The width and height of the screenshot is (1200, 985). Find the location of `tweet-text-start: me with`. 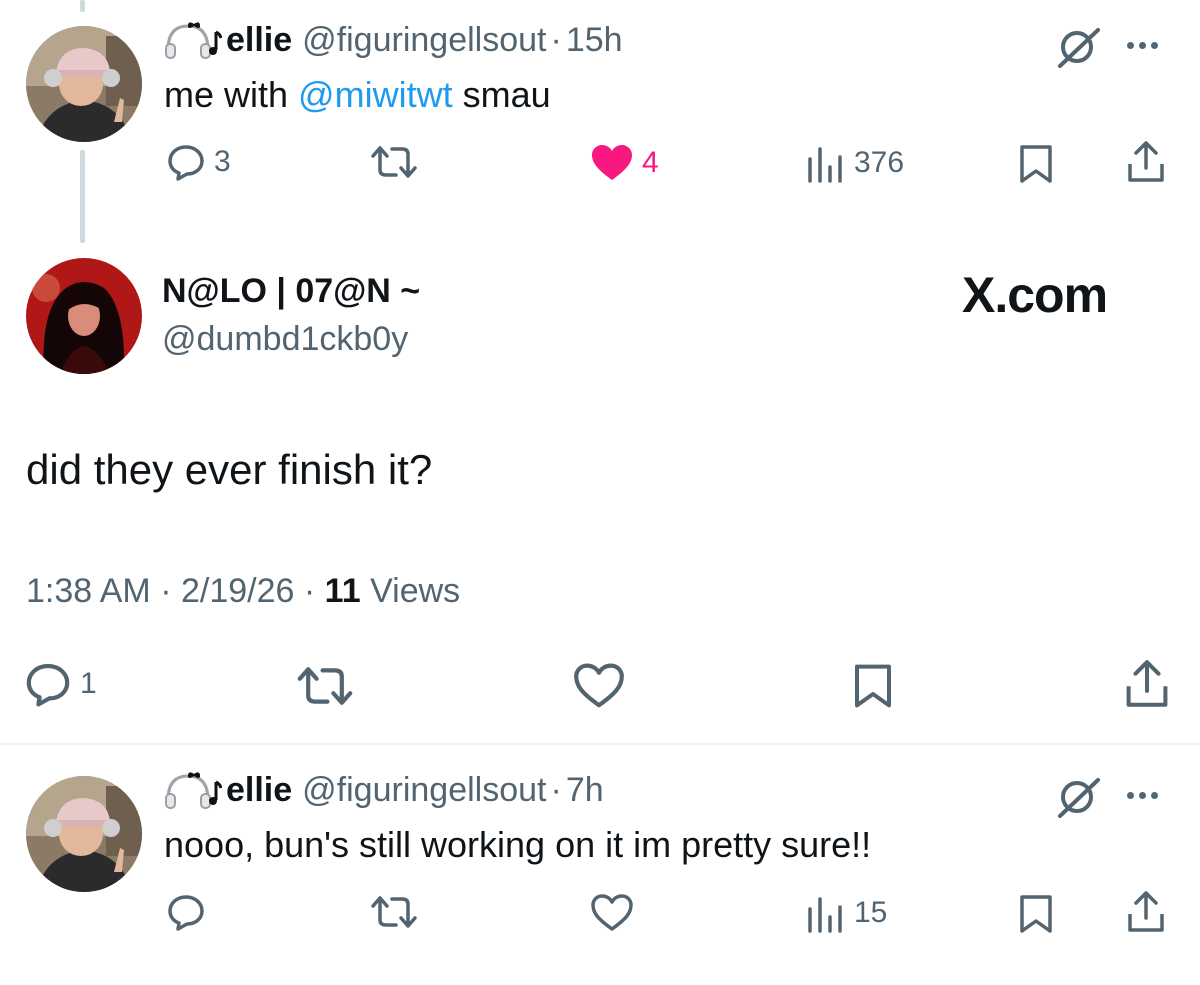

tweet-text-start: me with is located at coordinates (231, 94).